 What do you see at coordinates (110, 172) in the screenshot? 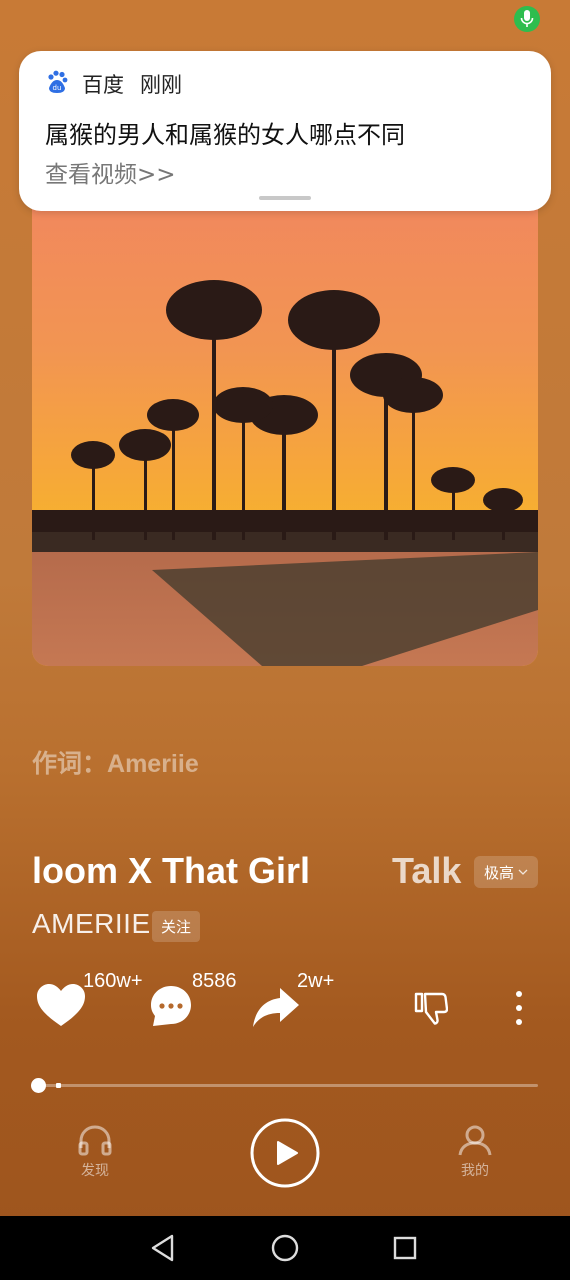
I see `notification-link: 查看视频>>` at bounding box center [110, 172].